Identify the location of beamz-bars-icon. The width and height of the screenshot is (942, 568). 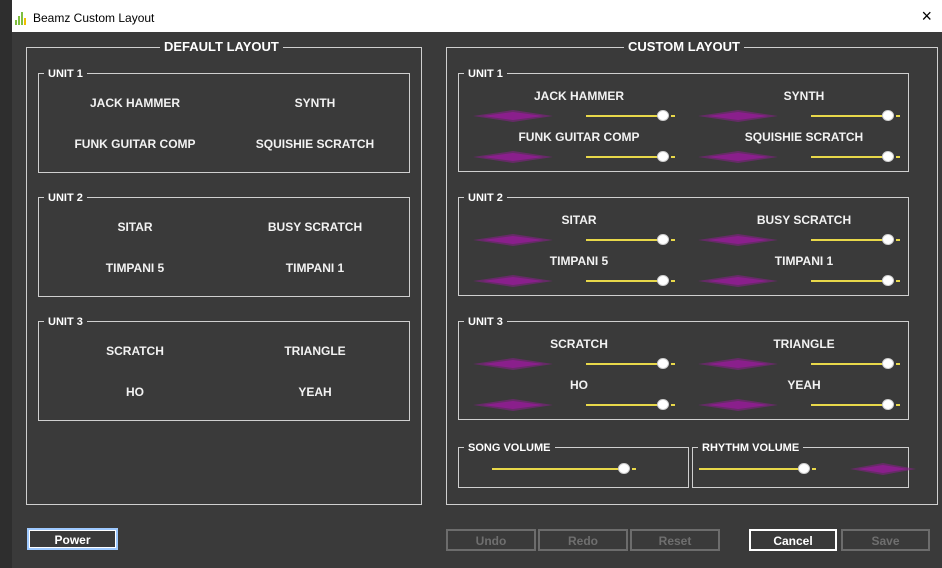
(21, 18).